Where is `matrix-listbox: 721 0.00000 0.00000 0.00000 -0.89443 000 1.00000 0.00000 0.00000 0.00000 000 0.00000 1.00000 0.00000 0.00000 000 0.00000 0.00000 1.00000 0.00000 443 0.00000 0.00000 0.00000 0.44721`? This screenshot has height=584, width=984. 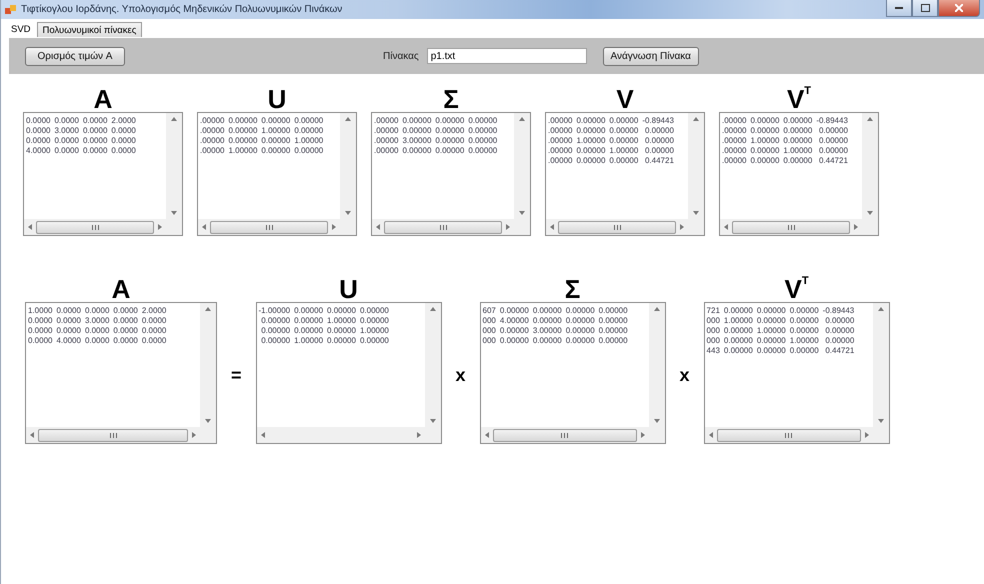
matrix-listbox: 721 0.00000 0.00000 0.00000 -0.89443 000 1.00000 0.00000 0.00000 0.00000 000 0.00000 1.00000 0.00000 0.00000 000 0.00000 0.00000 1.00000 0.00000 443 0.00000 0.00000 0.00000 0.44721 is located at coordinates (797, 373).